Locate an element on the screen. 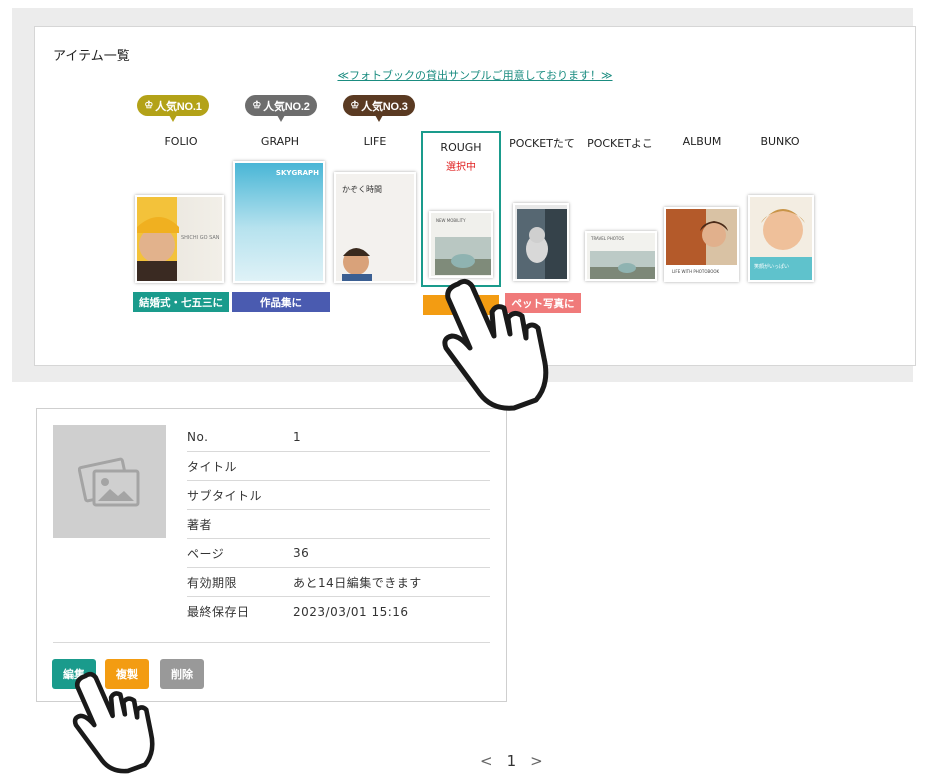  cover-rough: NEW MOBILITY is located at coordinates (461, 244).